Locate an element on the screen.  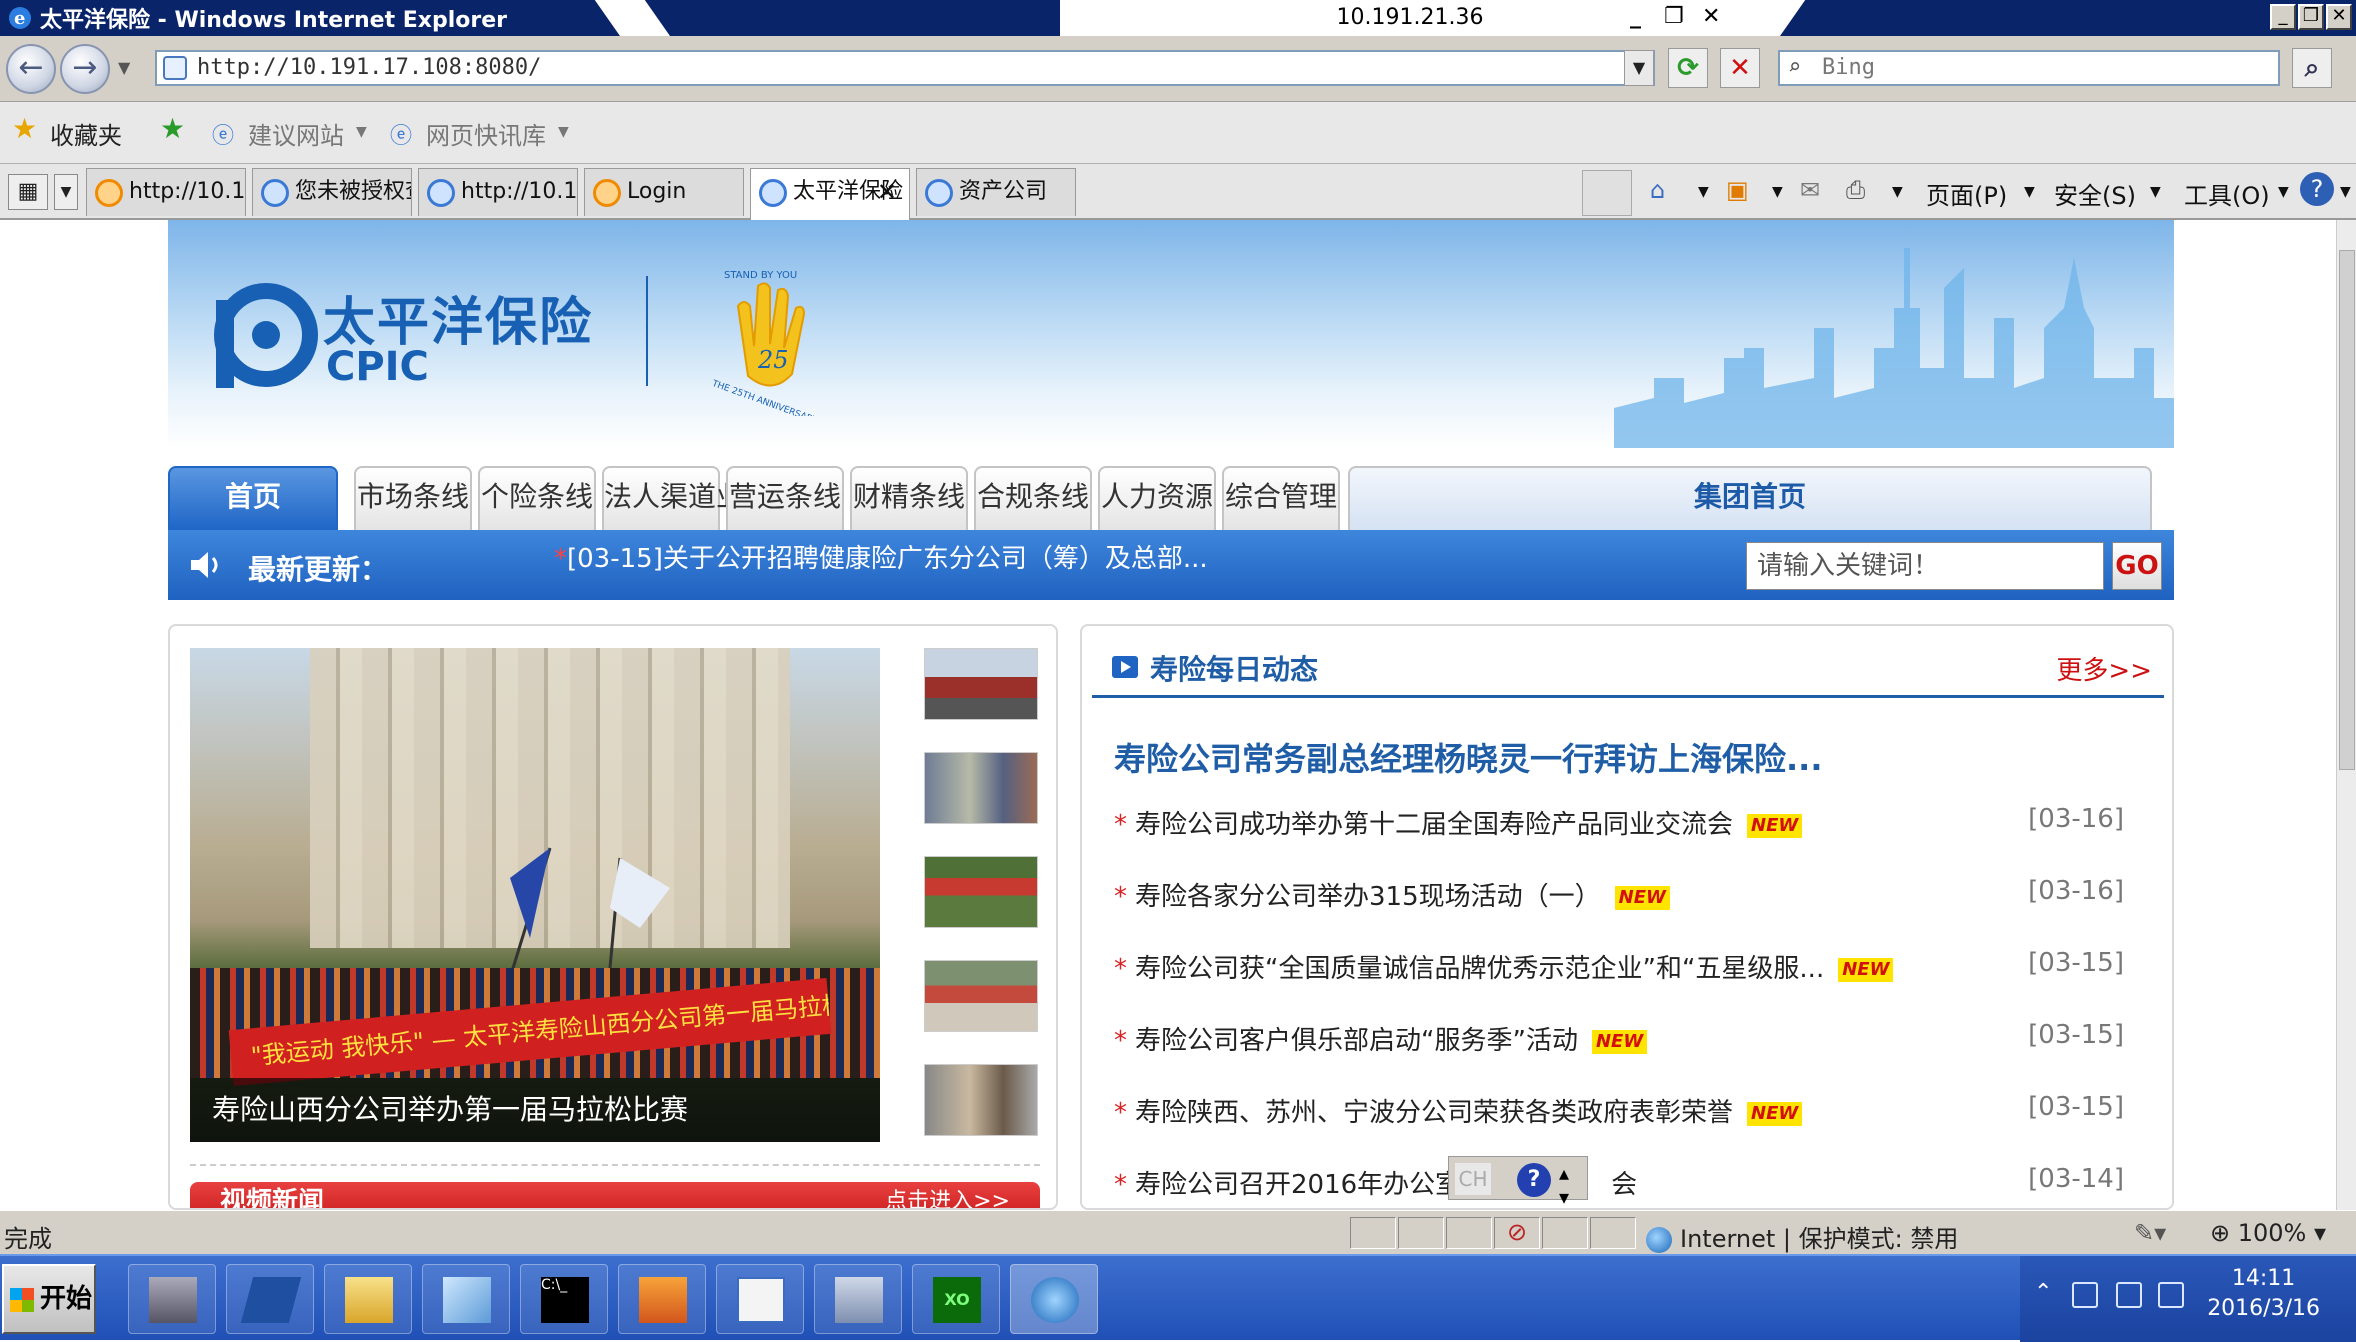
safety-menu-dropdown-icon: ▼ is located at coordinates (2155, 192).